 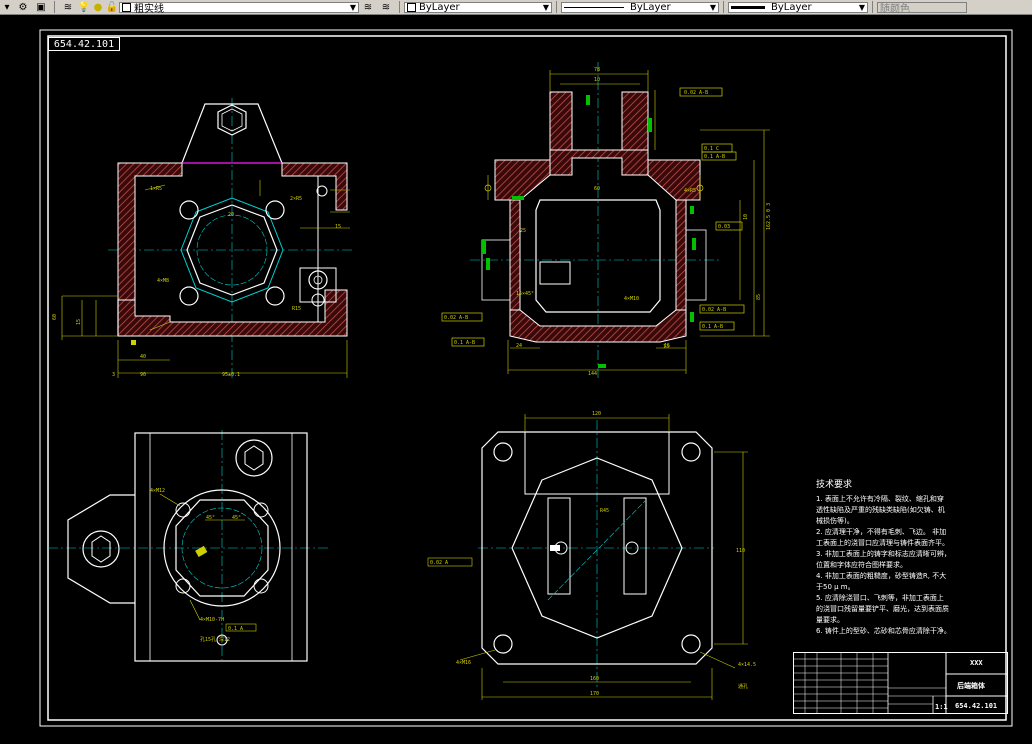 What do you see at coordinates (690, 191) in the screenshot?
I see `svg-text: 4×R5` at bounding box center [690, 191].